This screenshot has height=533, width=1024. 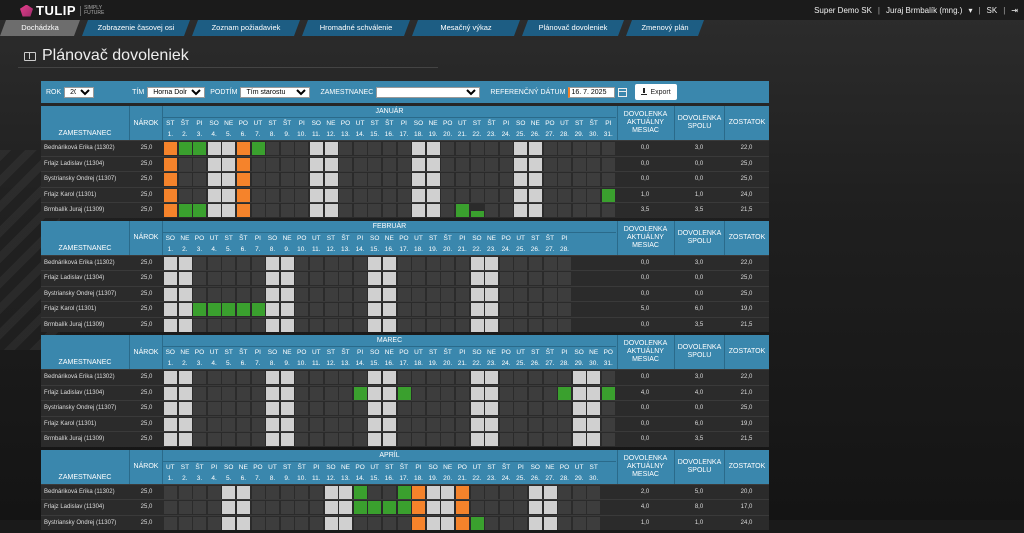 I want to click on logout-icon: ⇥, so click(x=1014, y=10).